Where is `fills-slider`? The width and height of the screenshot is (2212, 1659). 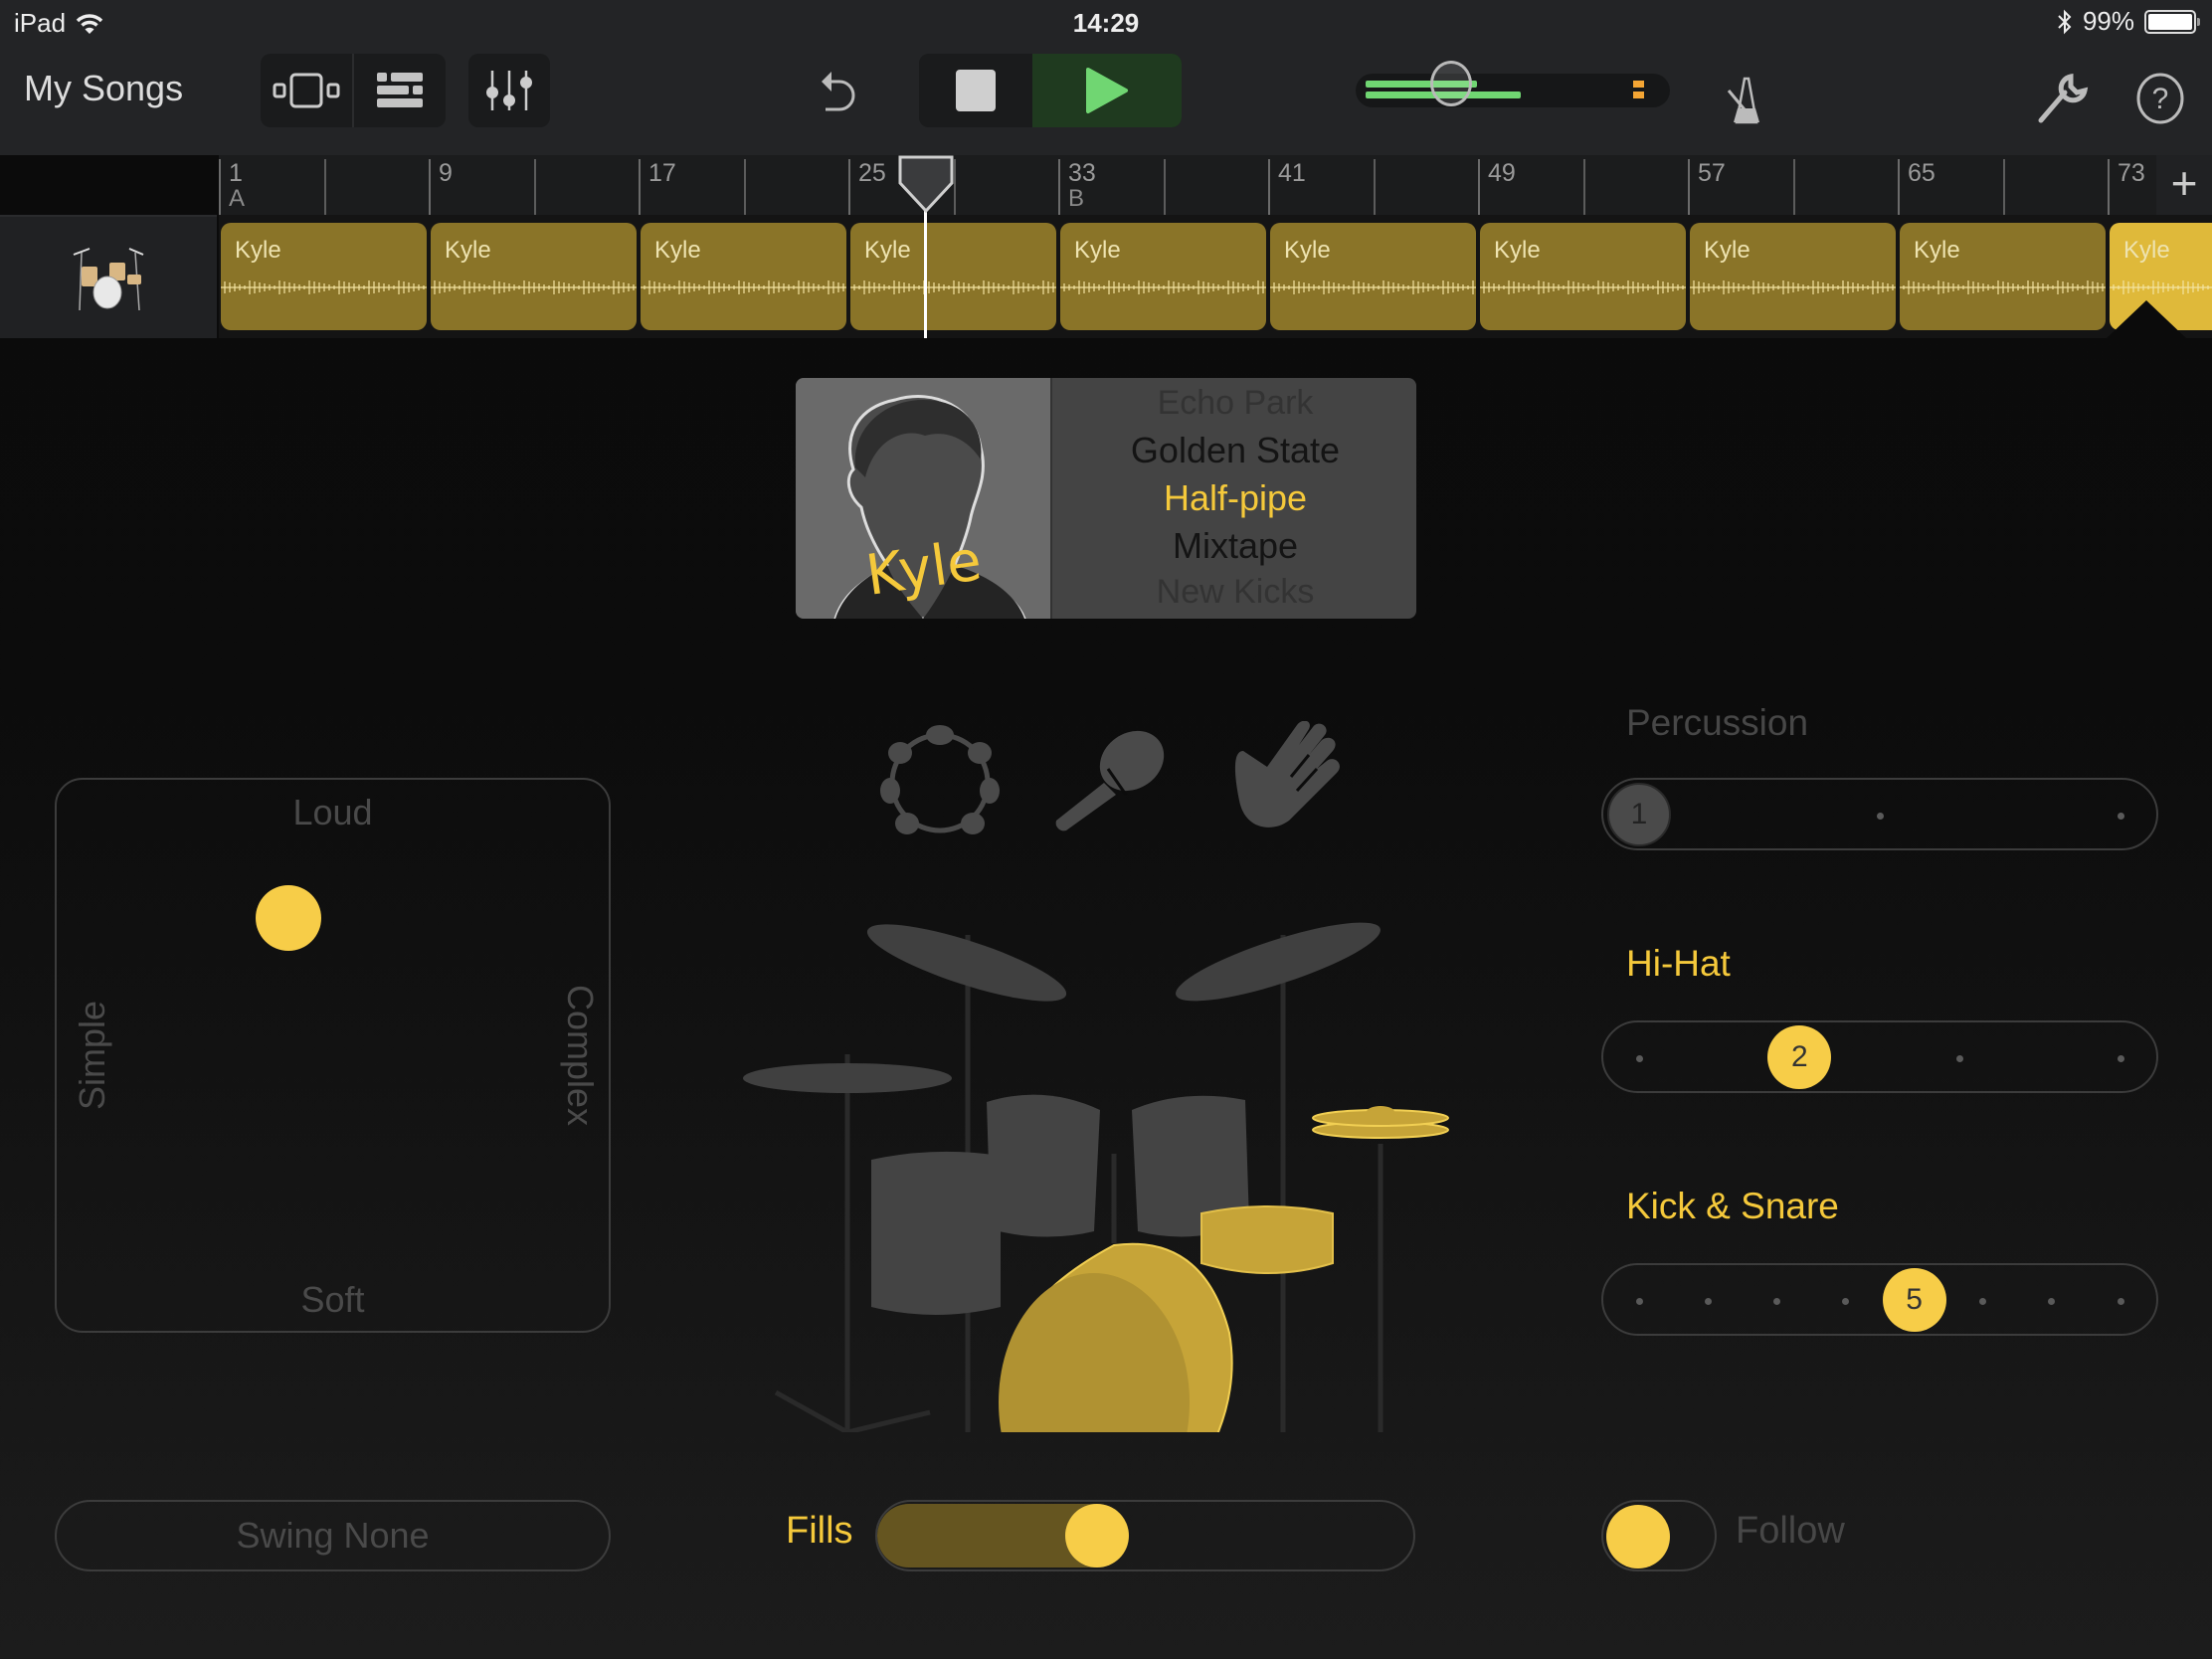 fills-slider is located at coordinates (1145, 1535).